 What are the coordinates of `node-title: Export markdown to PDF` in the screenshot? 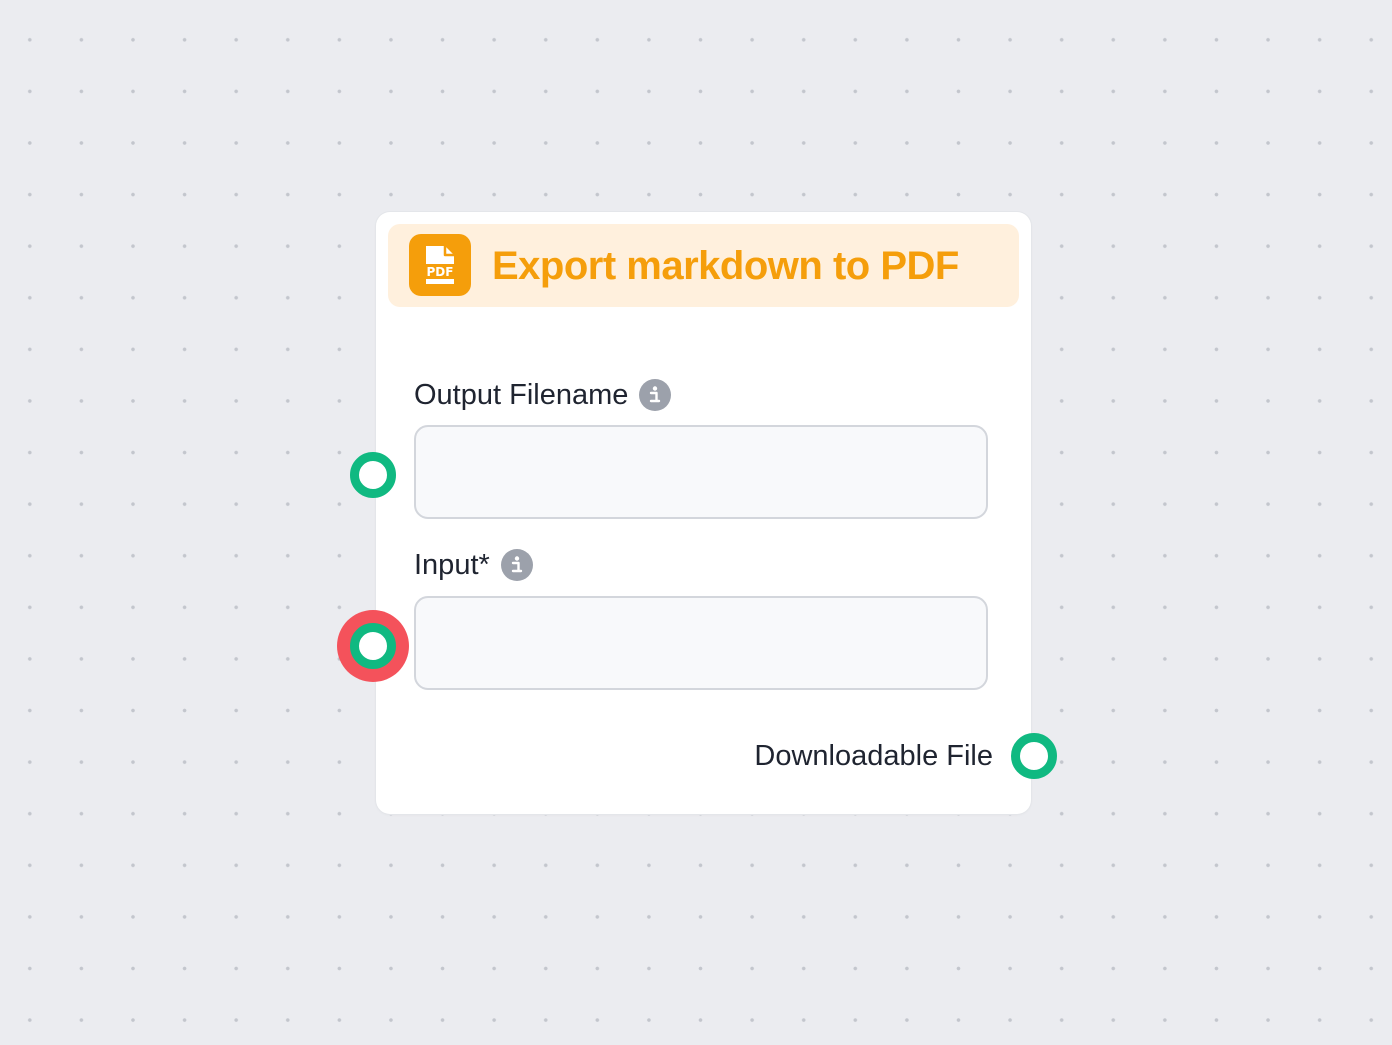 It's located at (725, 266).